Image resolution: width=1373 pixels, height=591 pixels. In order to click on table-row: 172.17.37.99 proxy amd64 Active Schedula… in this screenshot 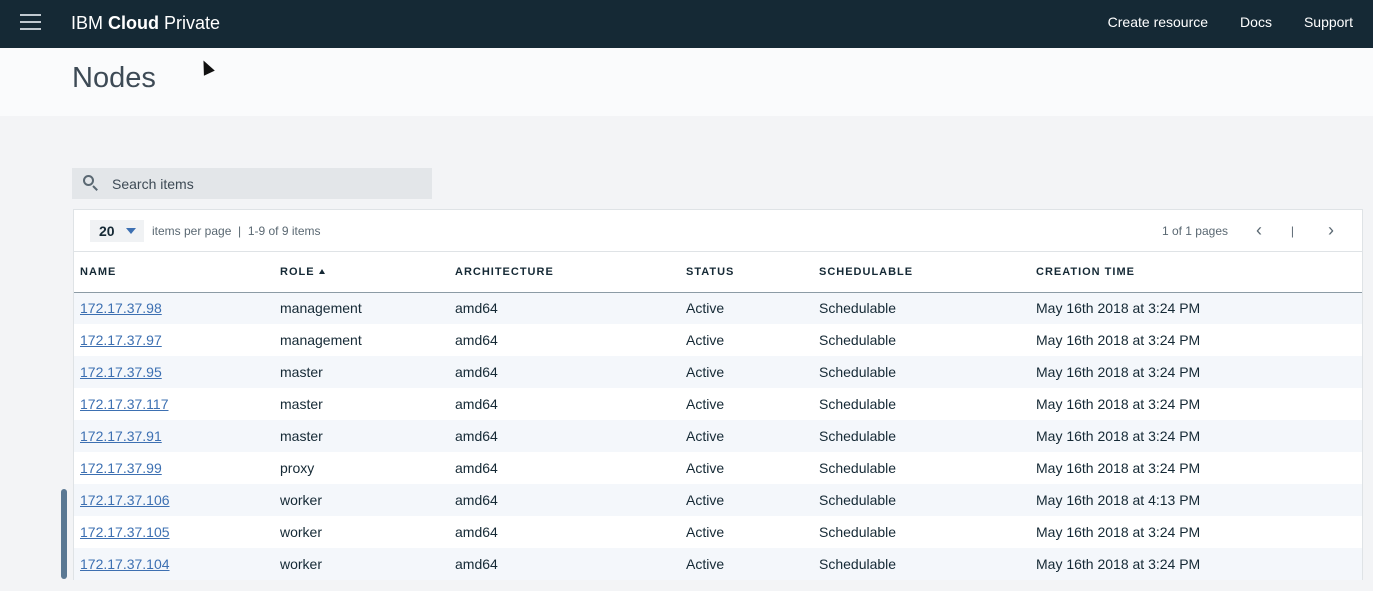, I will do `click(718, 468)`.